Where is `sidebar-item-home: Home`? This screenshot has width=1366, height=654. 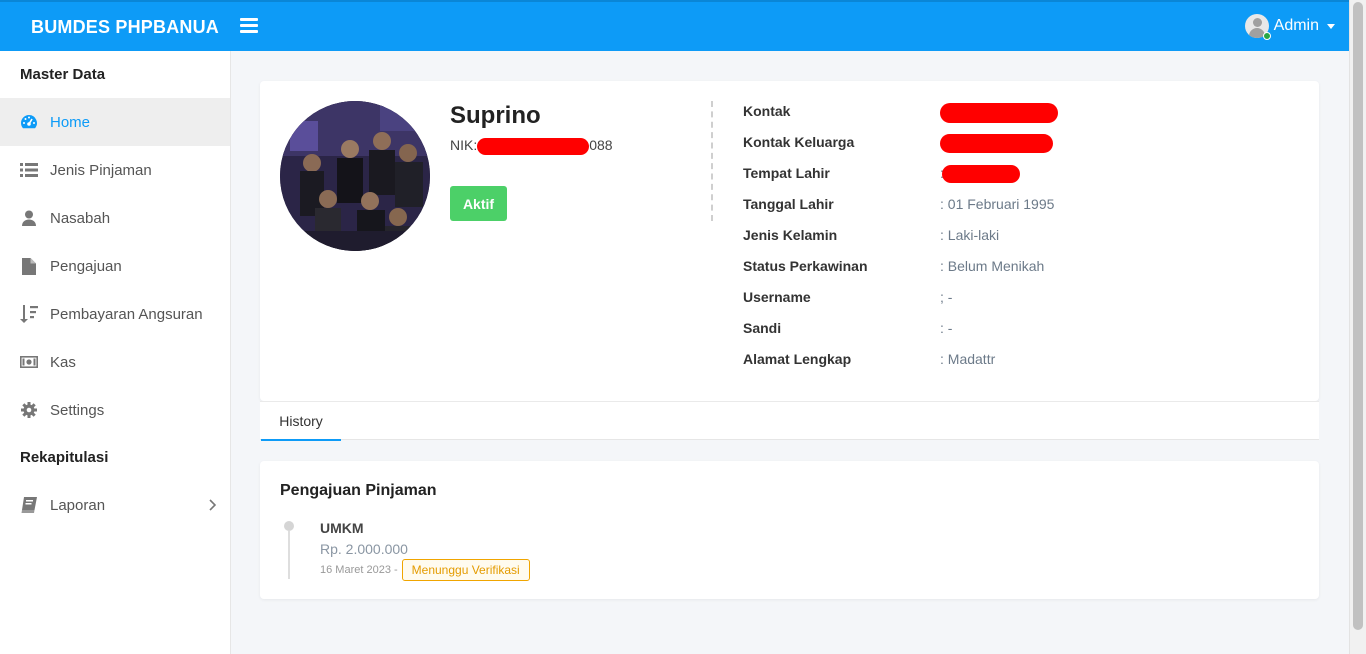 sidebar-item-home: Home is located at coordinates (115, 122).